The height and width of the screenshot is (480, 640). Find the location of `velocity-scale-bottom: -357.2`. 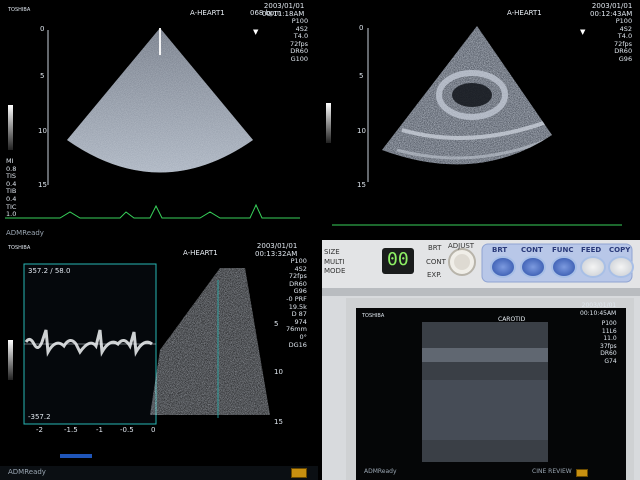

velocity-scale-bottom: -357.2 is located at coordinates (39, 417).